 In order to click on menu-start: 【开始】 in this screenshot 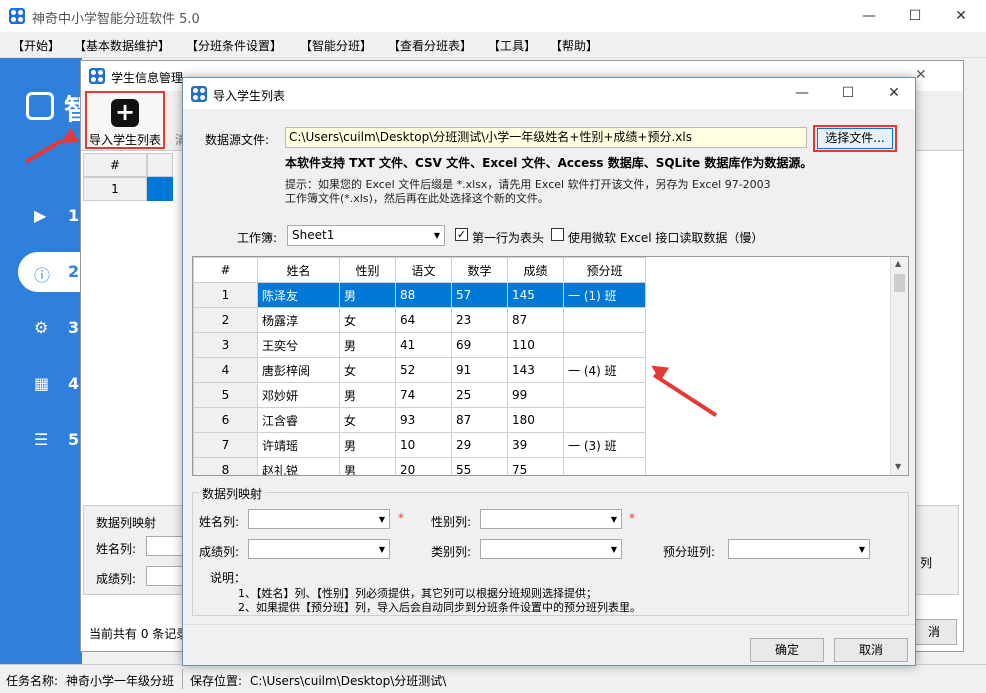, I will do `click(36, 45)`.